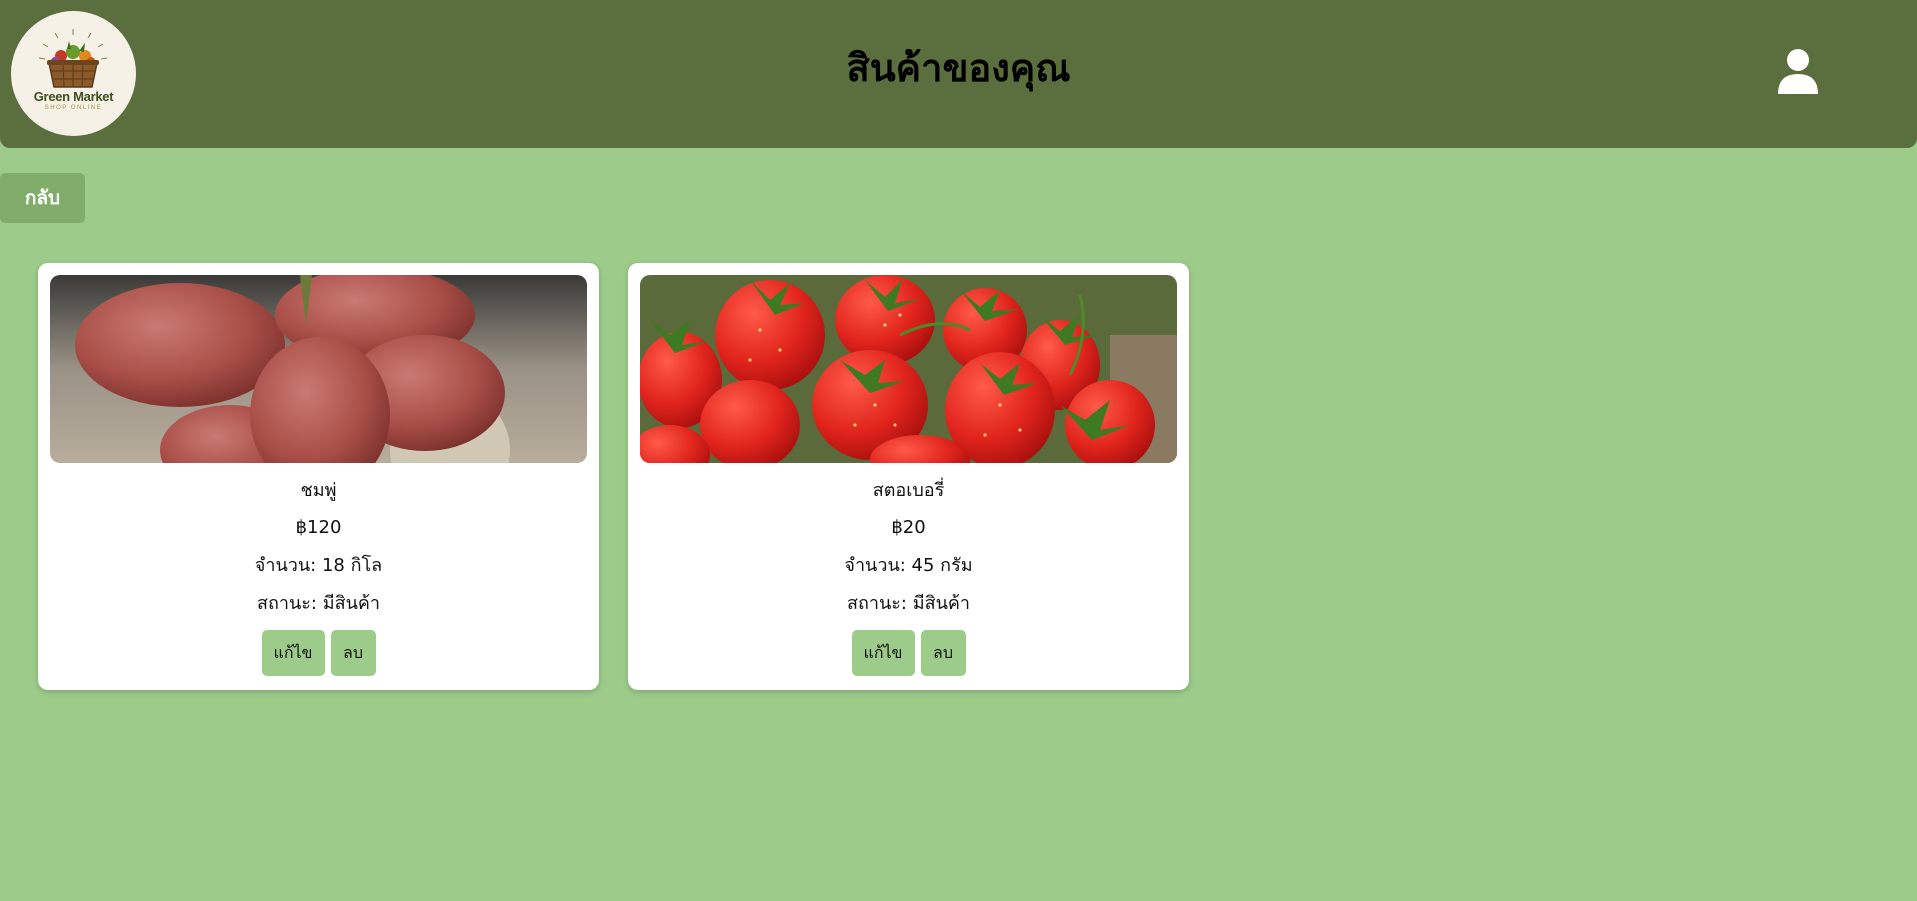 The image size is (1917, 901). What do you see at coordinates (908, 565) in the screenshot?
I see `product-quantity: จำนวน: 45 กรัม` at bounding box center [908, 565].